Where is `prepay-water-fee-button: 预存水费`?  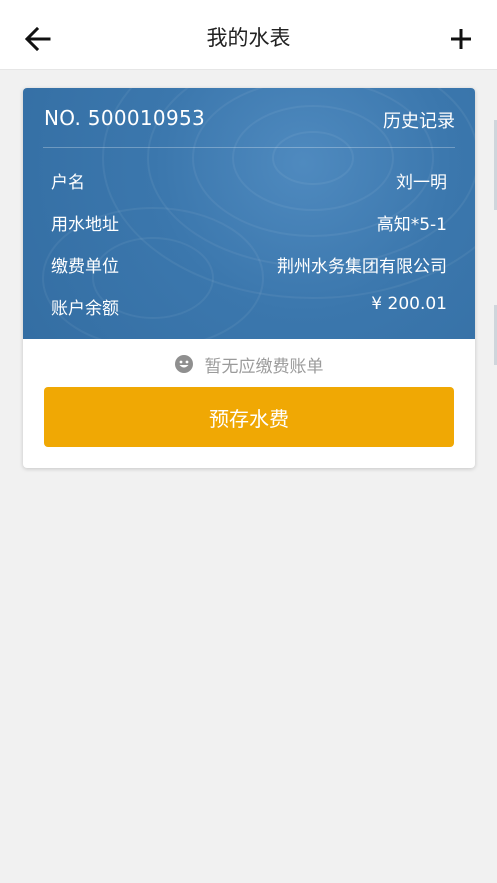 prepay-water-fee-button: 预存水费 is located at coordinates (249, 417).